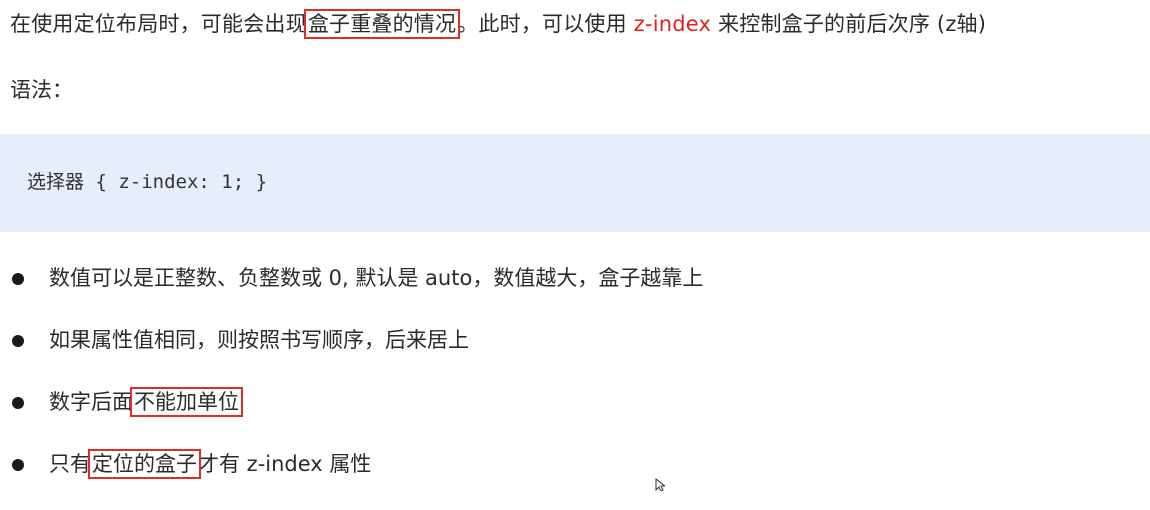  What do you see at coordinates (91, 402) in the screenshot?
I see `list-item-text-before: 数字后面` at bounding box center [91, 402].